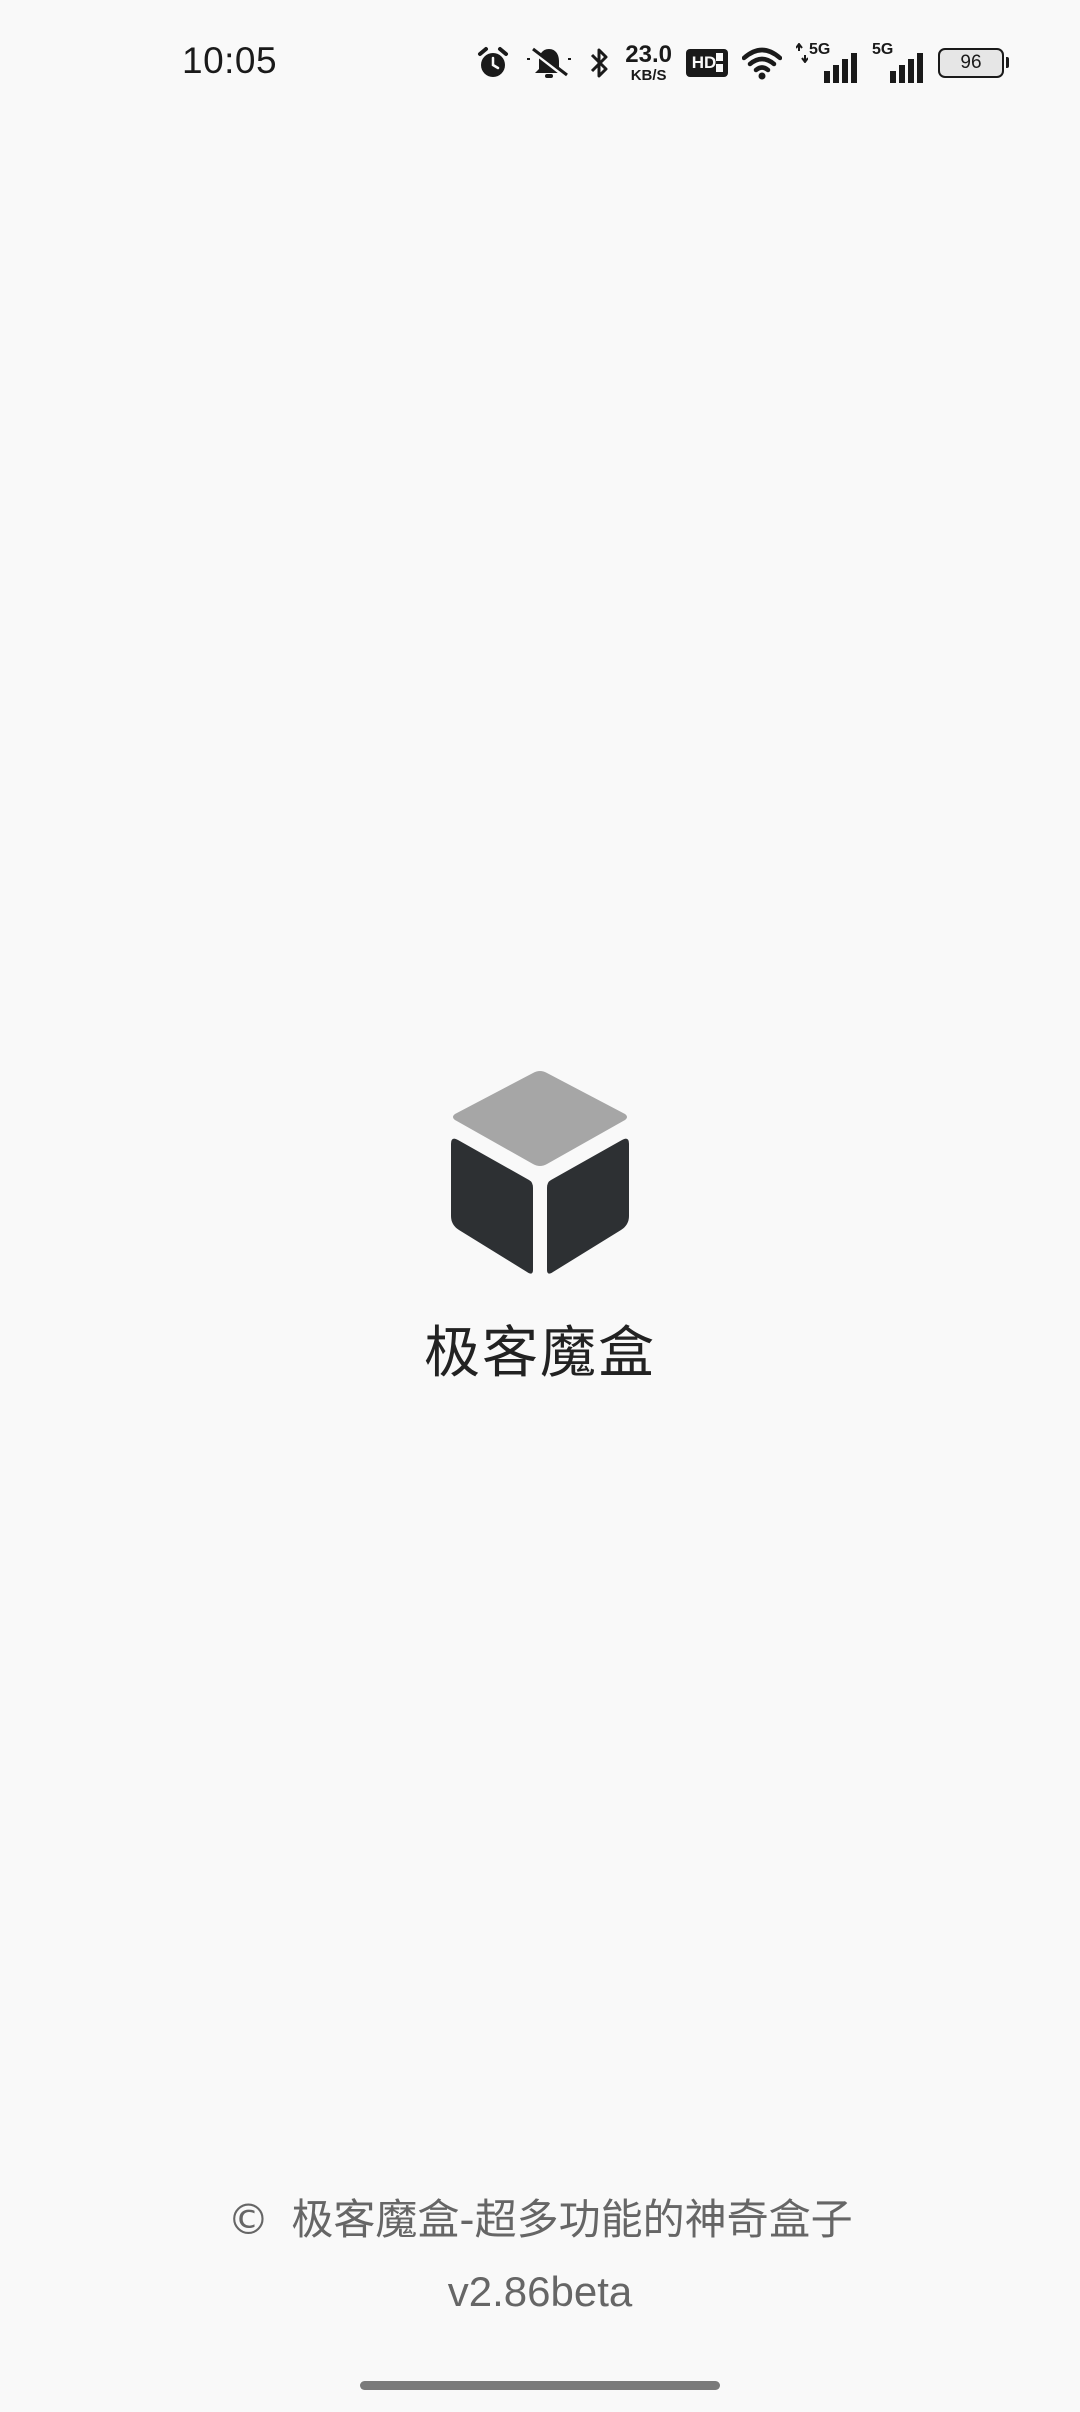 Image resolution: width=1080 pixels, height=2412 pixels. I want to click on status-bar: 10:05 23.0 KB/S HD 5G 5G 96, so click(540, 63).